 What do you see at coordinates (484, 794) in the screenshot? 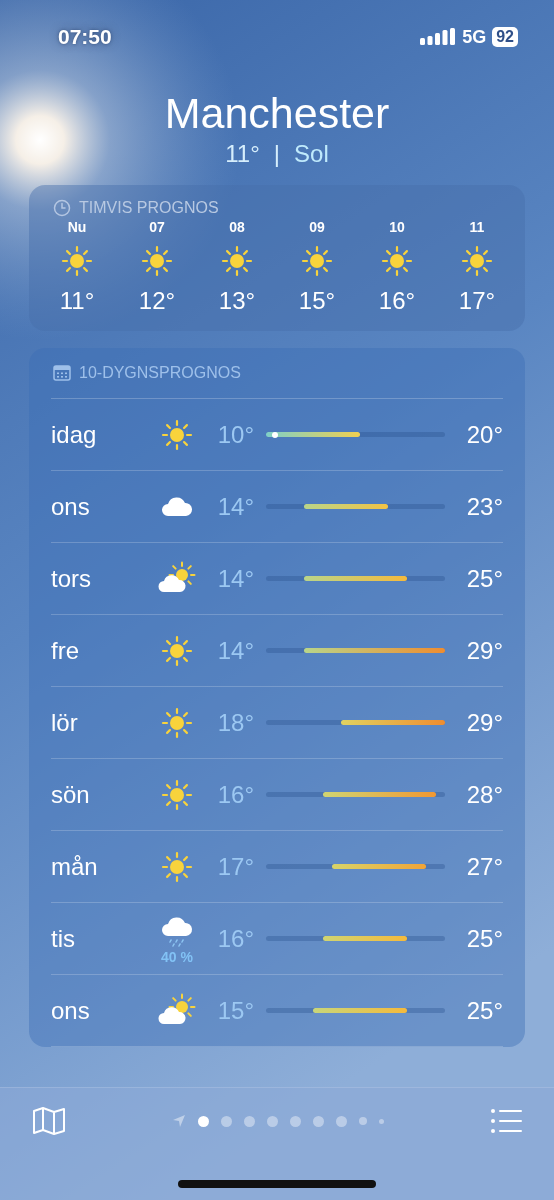
I see `high-temperature: 28°` at bounding box center [484, 794].